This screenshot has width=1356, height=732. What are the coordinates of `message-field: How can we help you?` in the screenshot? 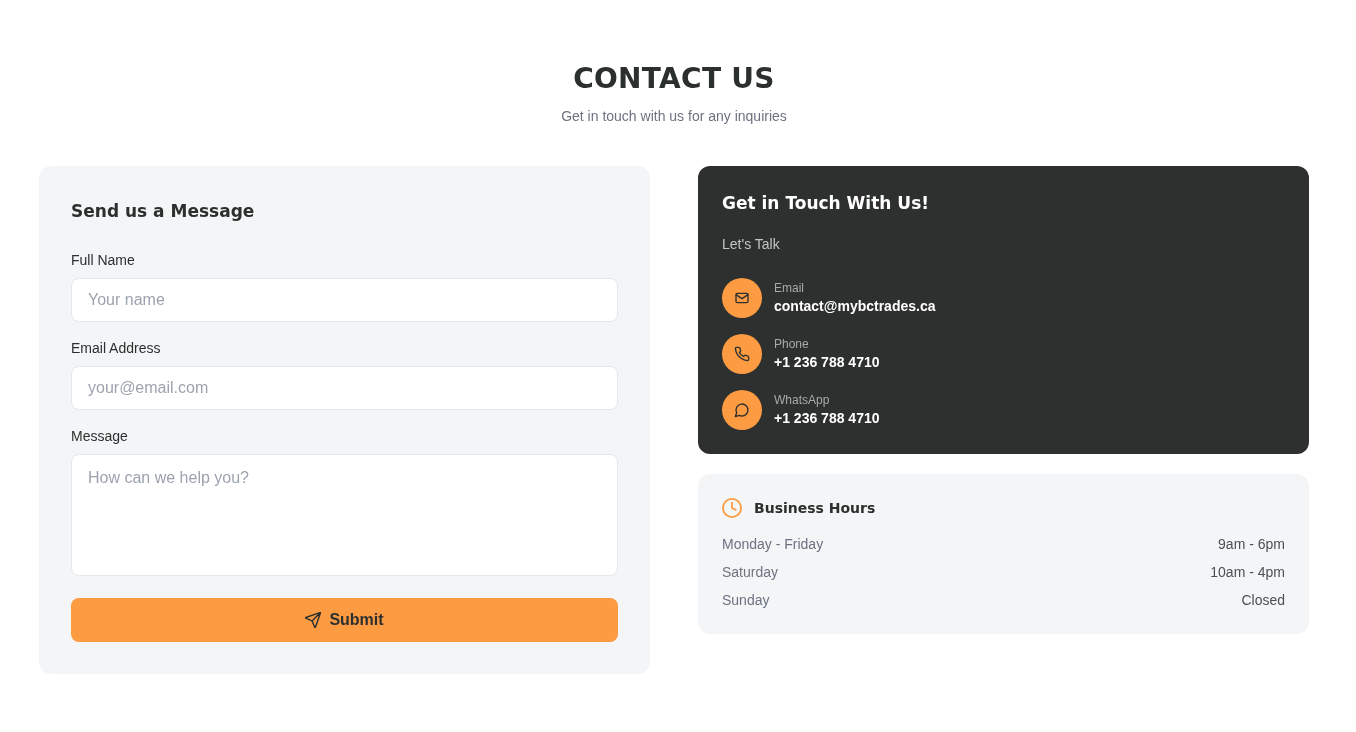 It's located at (344, 515).